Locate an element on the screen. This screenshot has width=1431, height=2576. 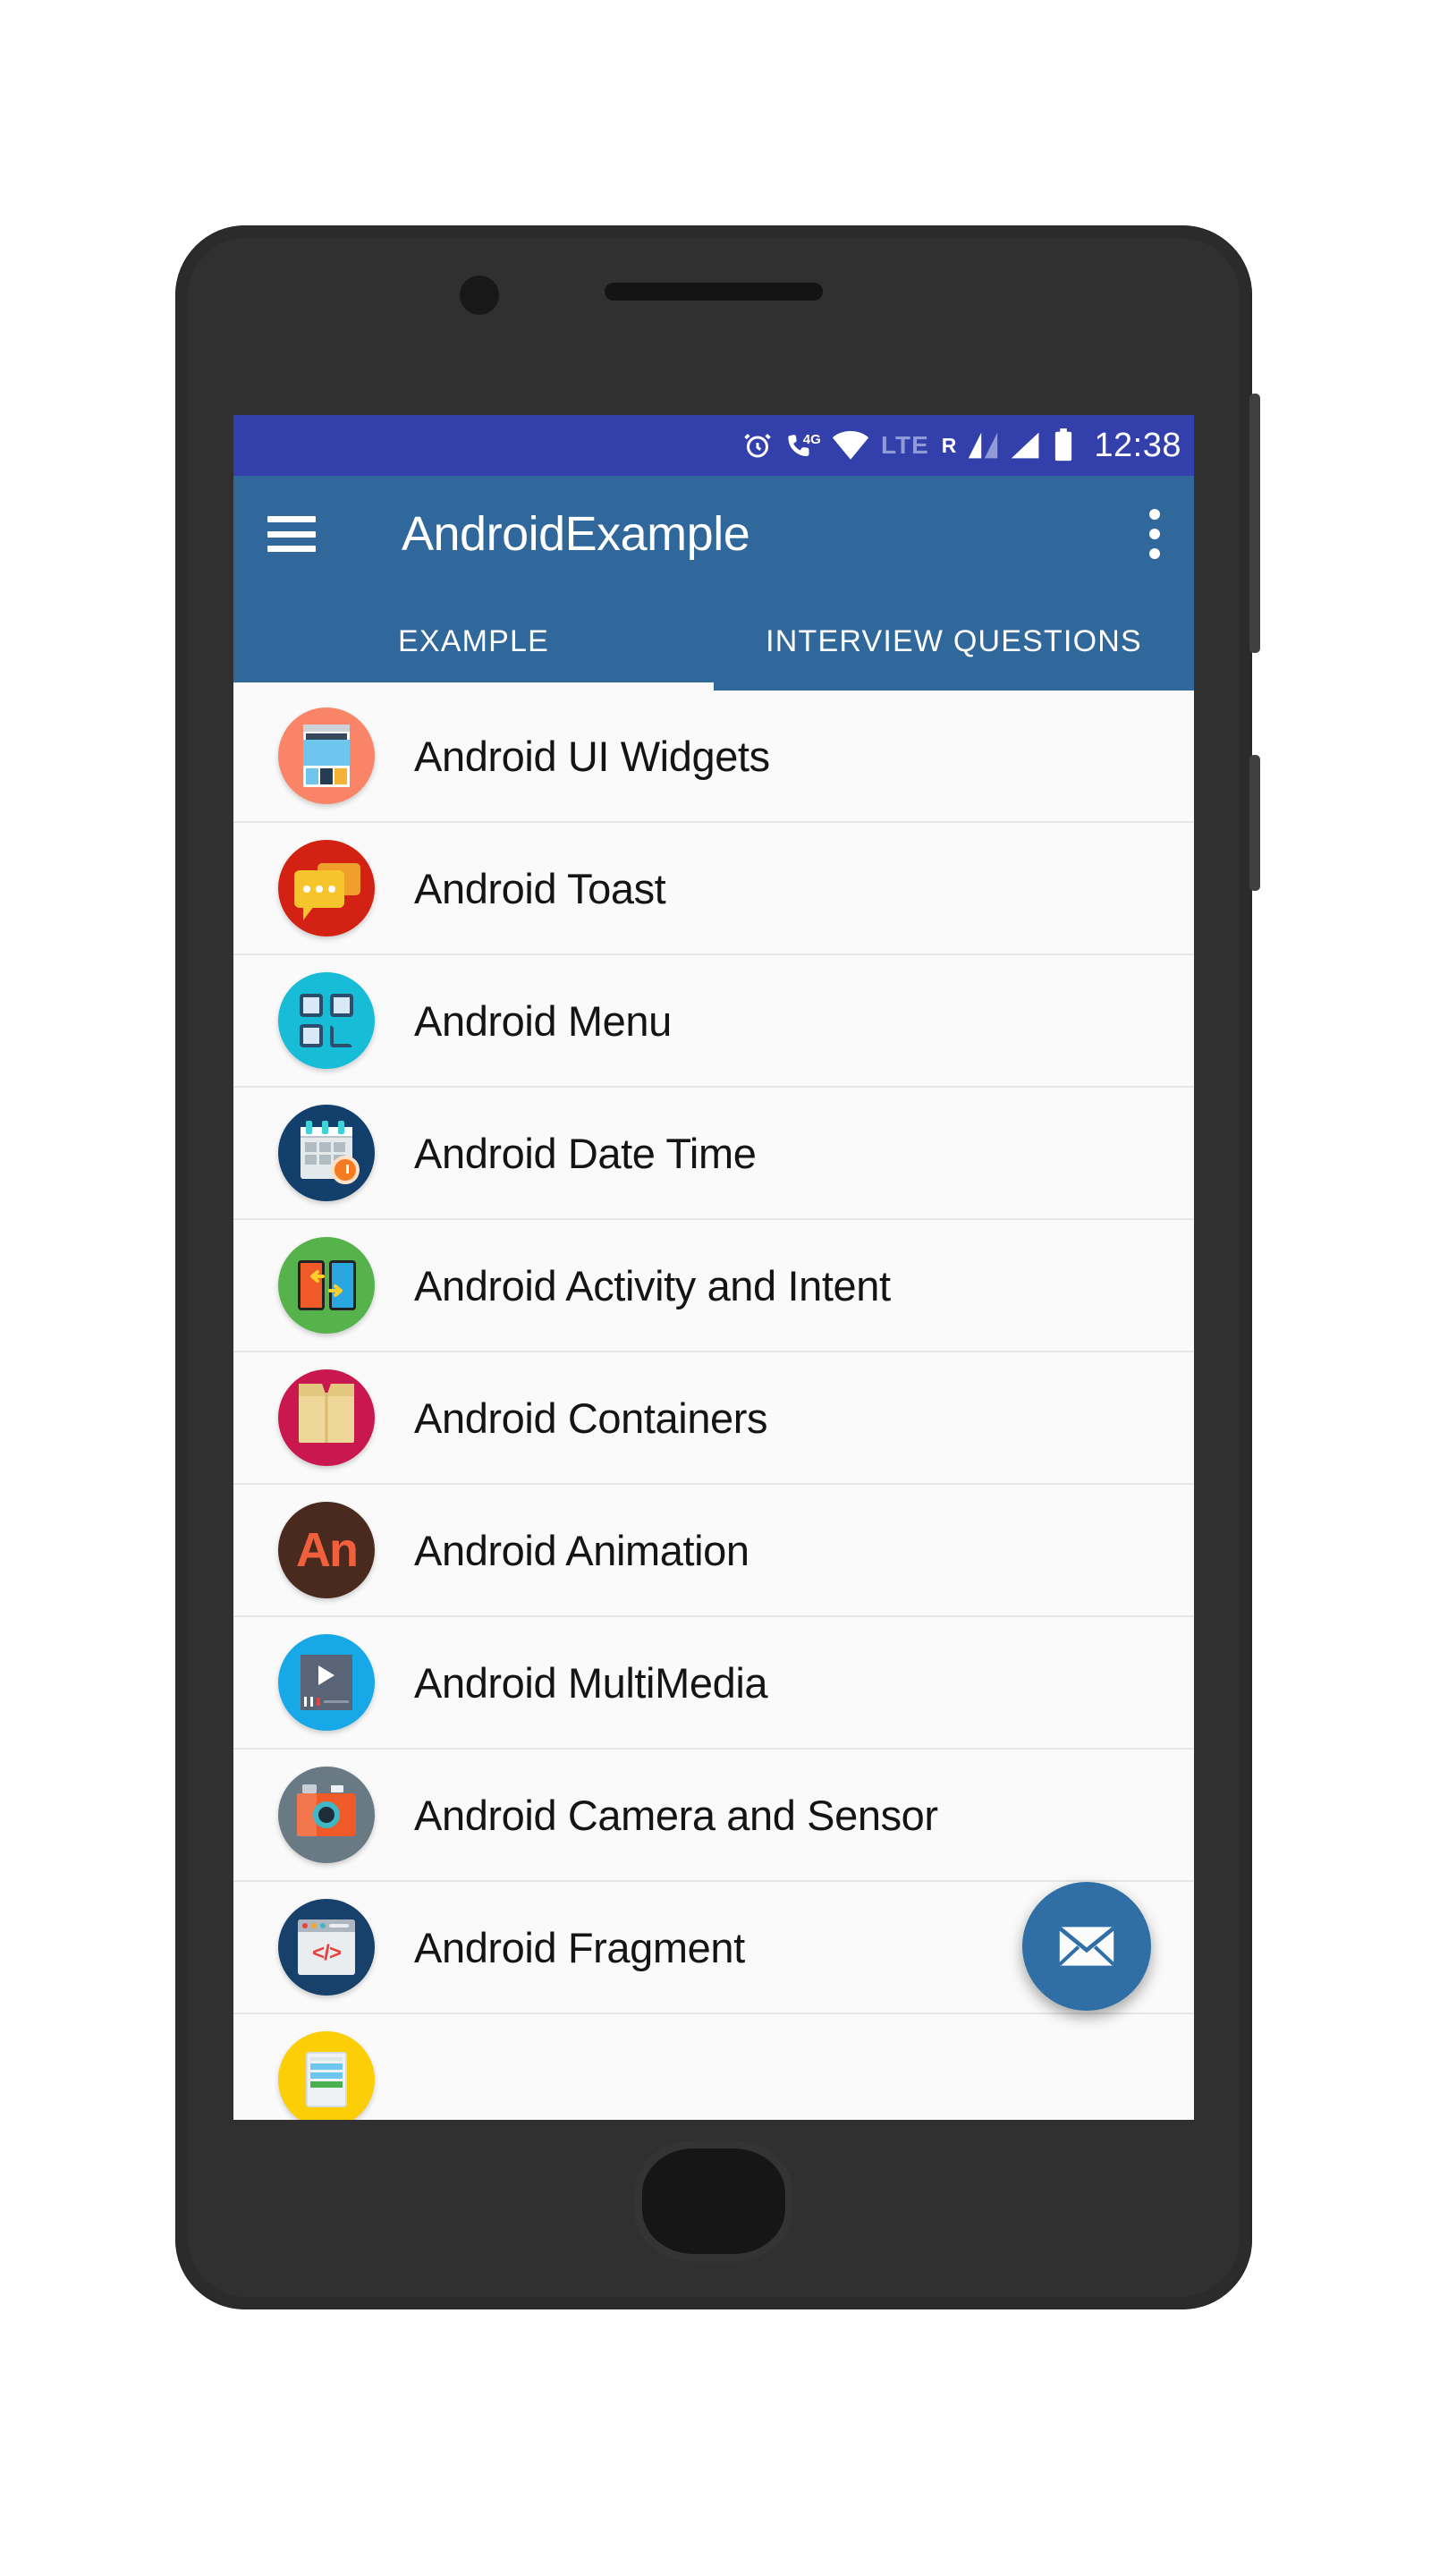
front-camera-icon is located at coordinates (480, 295).